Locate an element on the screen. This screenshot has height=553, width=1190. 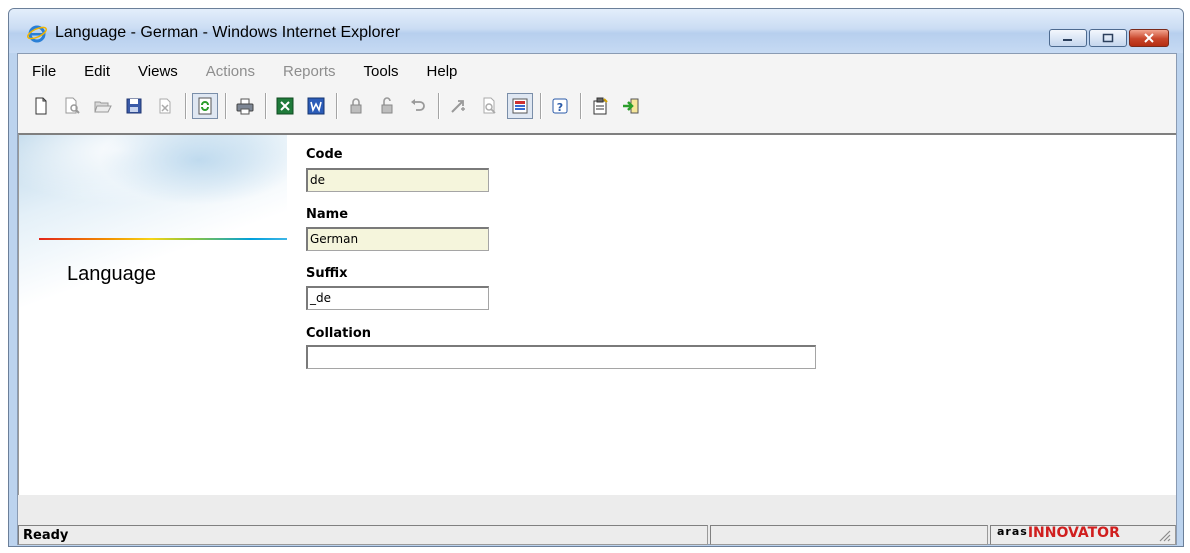
open-button is located at coordinates (103, 106).